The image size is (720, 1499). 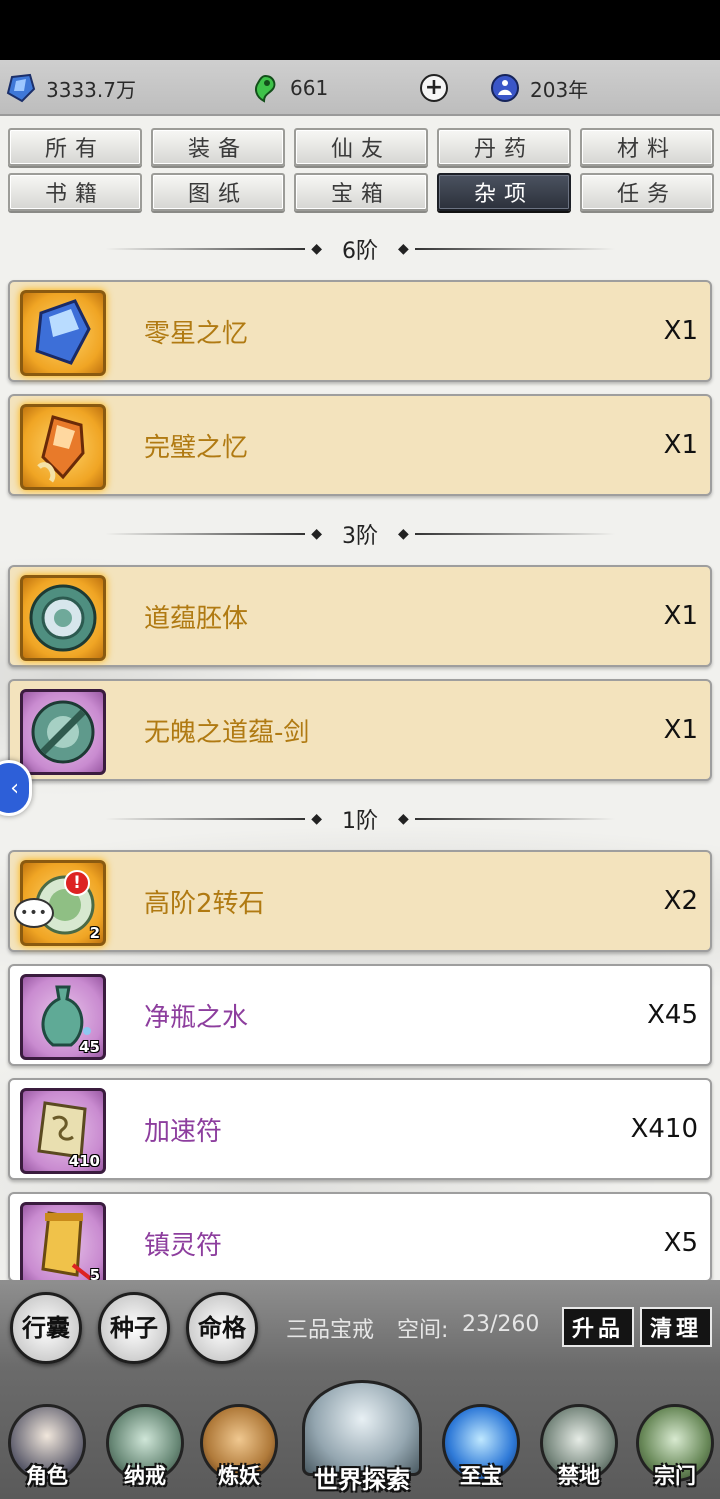 I want to click on nav-storage-ring: 纳戒, so click(x=145, y=1447).